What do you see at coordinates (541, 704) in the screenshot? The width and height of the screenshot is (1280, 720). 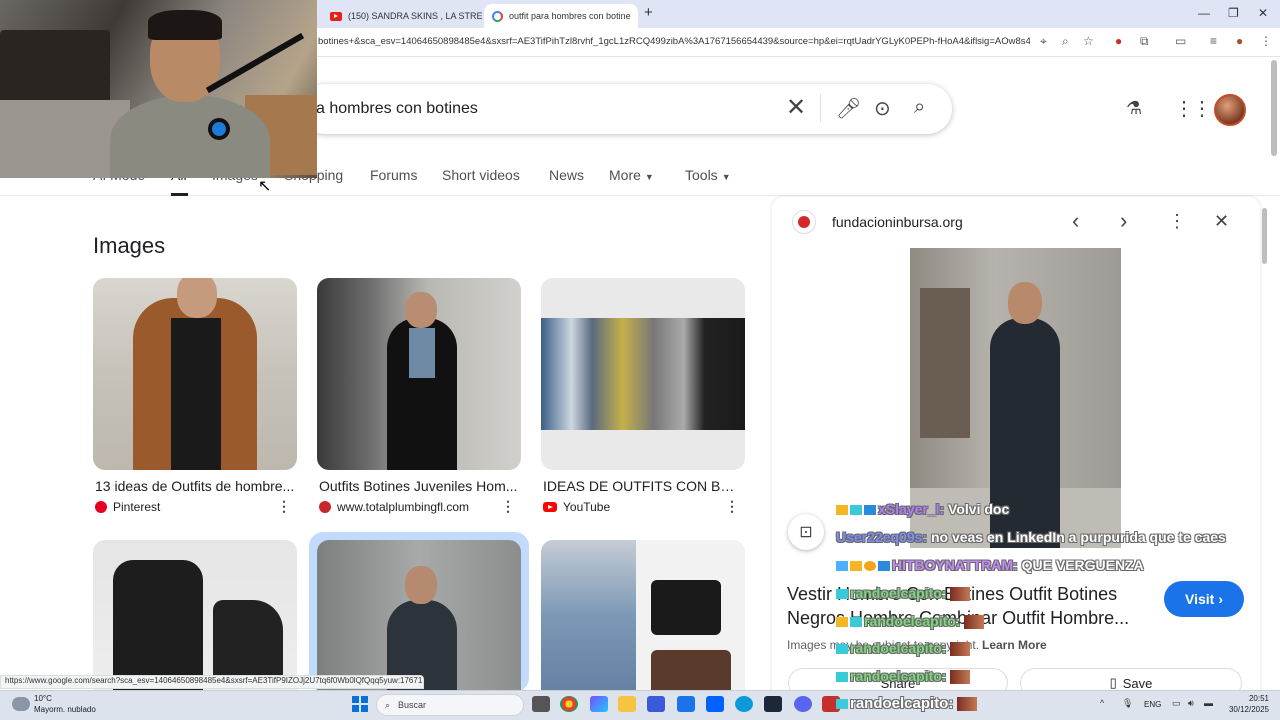 I see `task-view-icon` at bounding box center [541, 704].